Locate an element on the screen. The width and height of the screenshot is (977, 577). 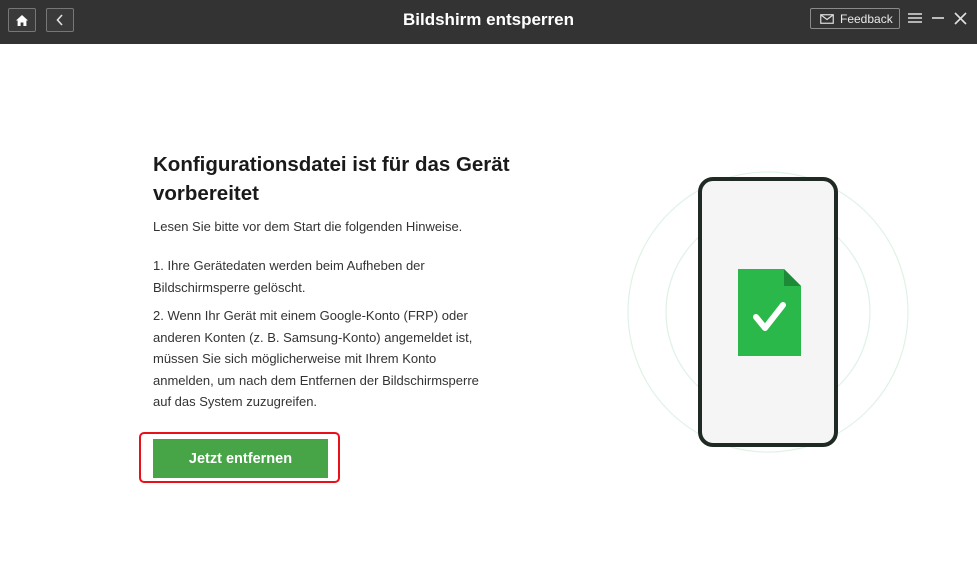
minimize-icon is located at coordinates (938, 18).